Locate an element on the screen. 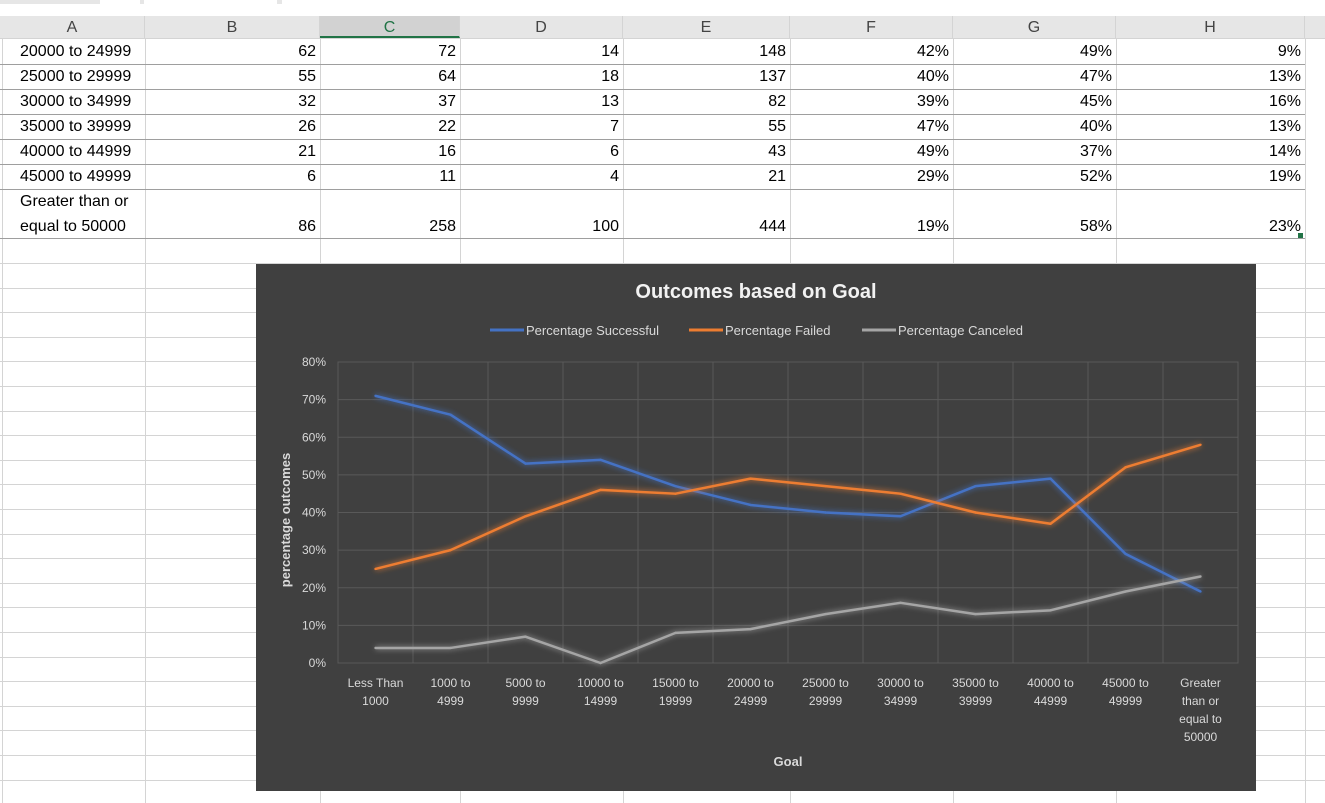 The height and width of the screenshot is (803, 1325). table-cell: 62 is located at coordinates (307, 52).